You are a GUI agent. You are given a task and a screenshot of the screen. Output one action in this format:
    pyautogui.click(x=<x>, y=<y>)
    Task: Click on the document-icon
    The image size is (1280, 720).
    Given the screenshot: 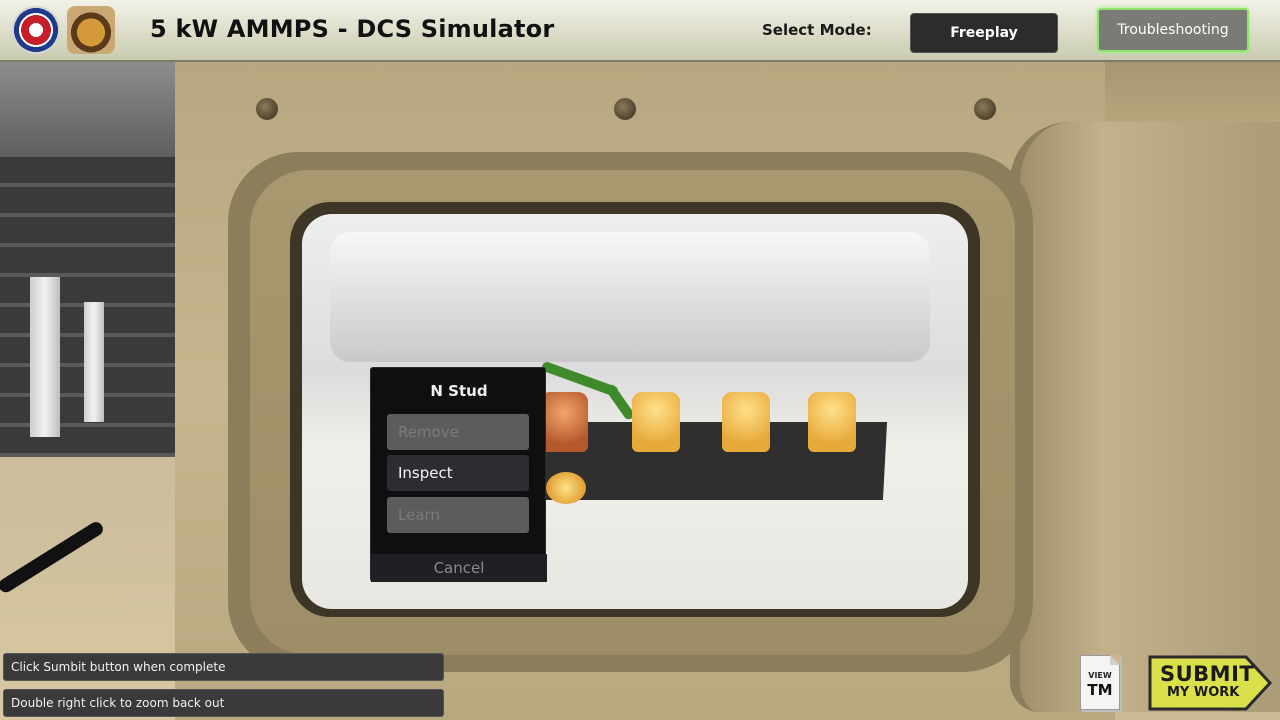 What is the action you would take?
    pyautogui.click(x=1115, y=660)
    